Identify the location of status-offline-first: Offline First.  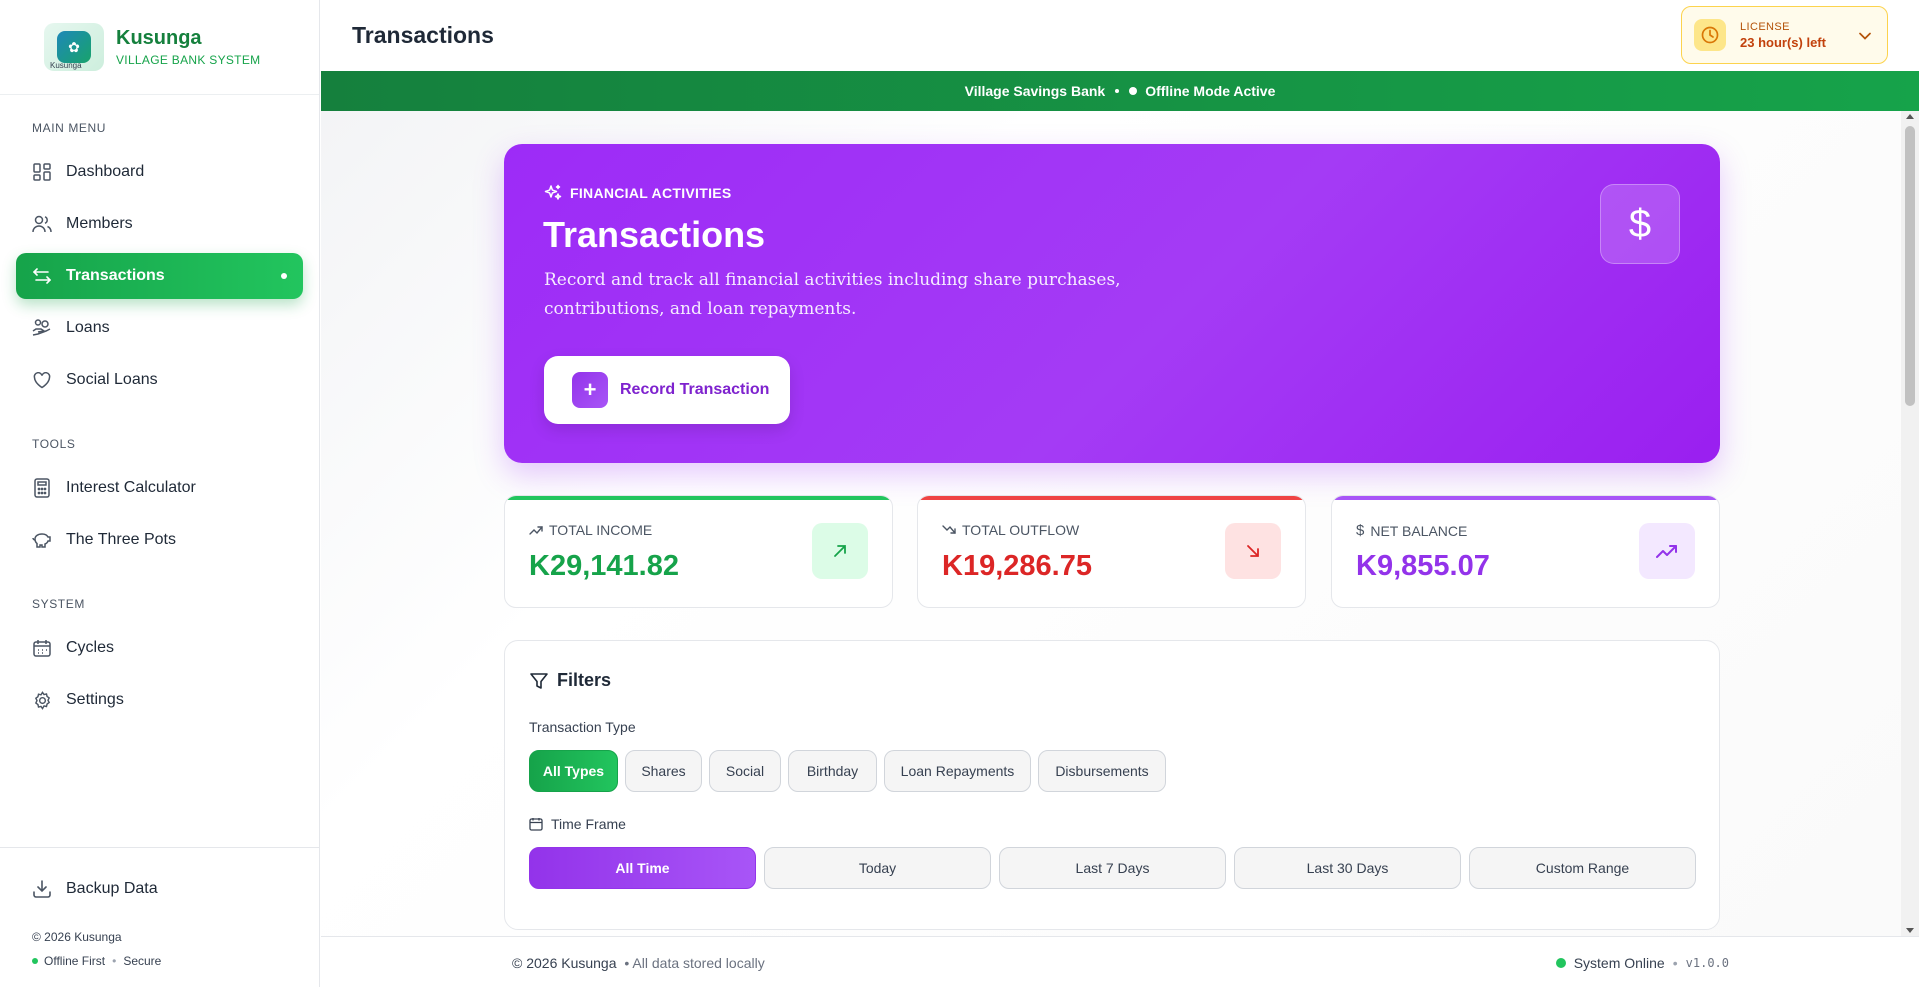
(75, 961).